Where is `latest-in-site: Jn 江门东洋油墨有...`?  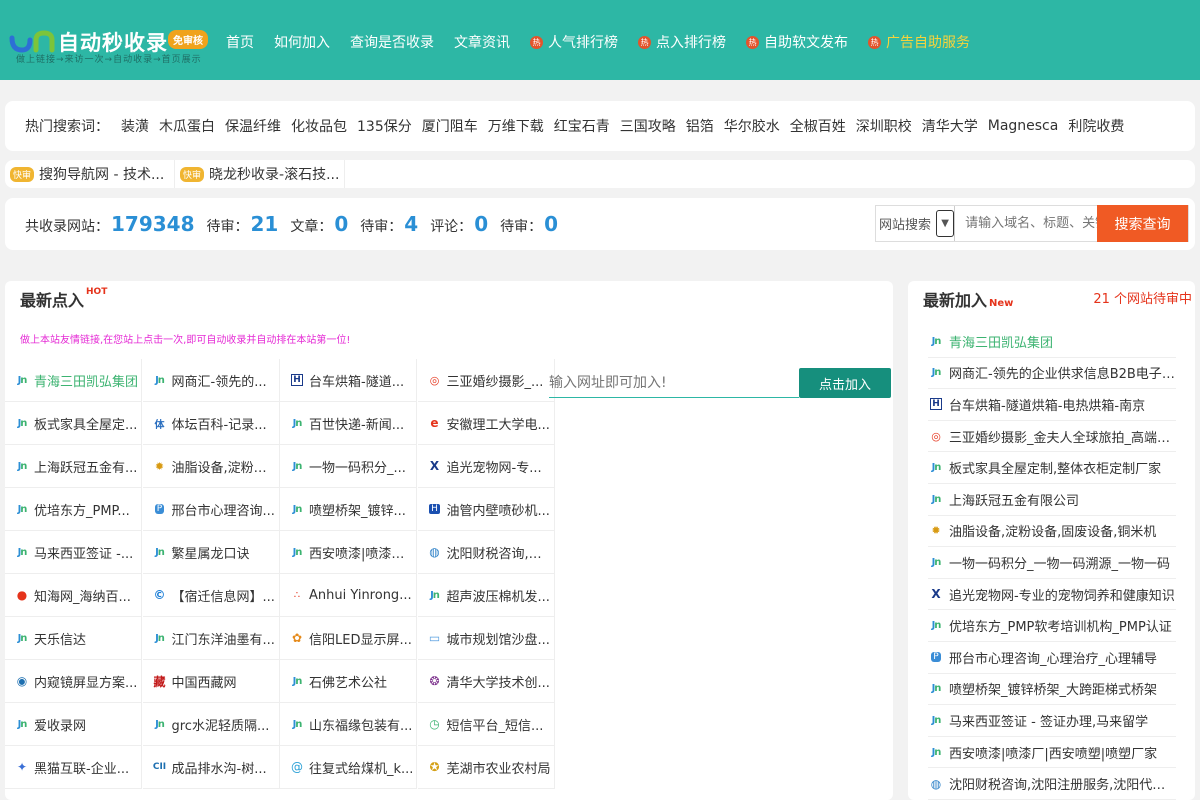 latest-in-site: Jn 江门东洋油墨有... is located at coordinates (211, 638).